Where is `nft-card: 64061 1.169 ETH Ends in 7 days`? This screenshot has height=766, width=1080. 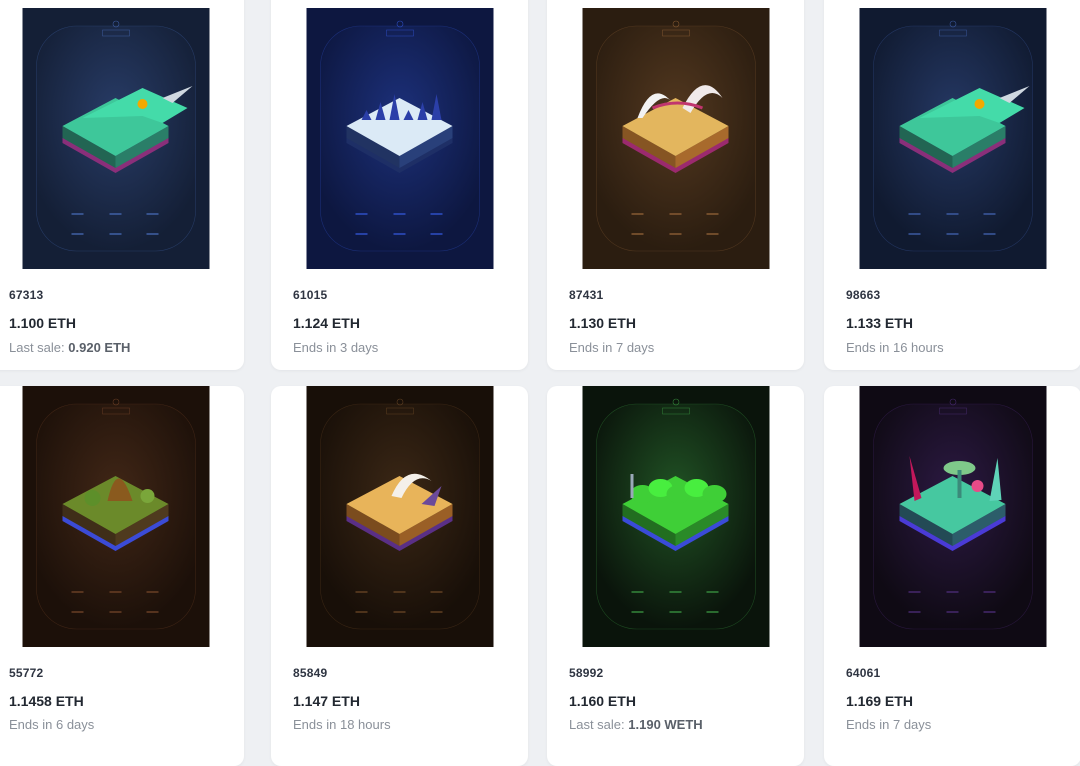 nft-card: 64061 1.169 ETH Ends in 7 days is located at coordinates (952, 576).